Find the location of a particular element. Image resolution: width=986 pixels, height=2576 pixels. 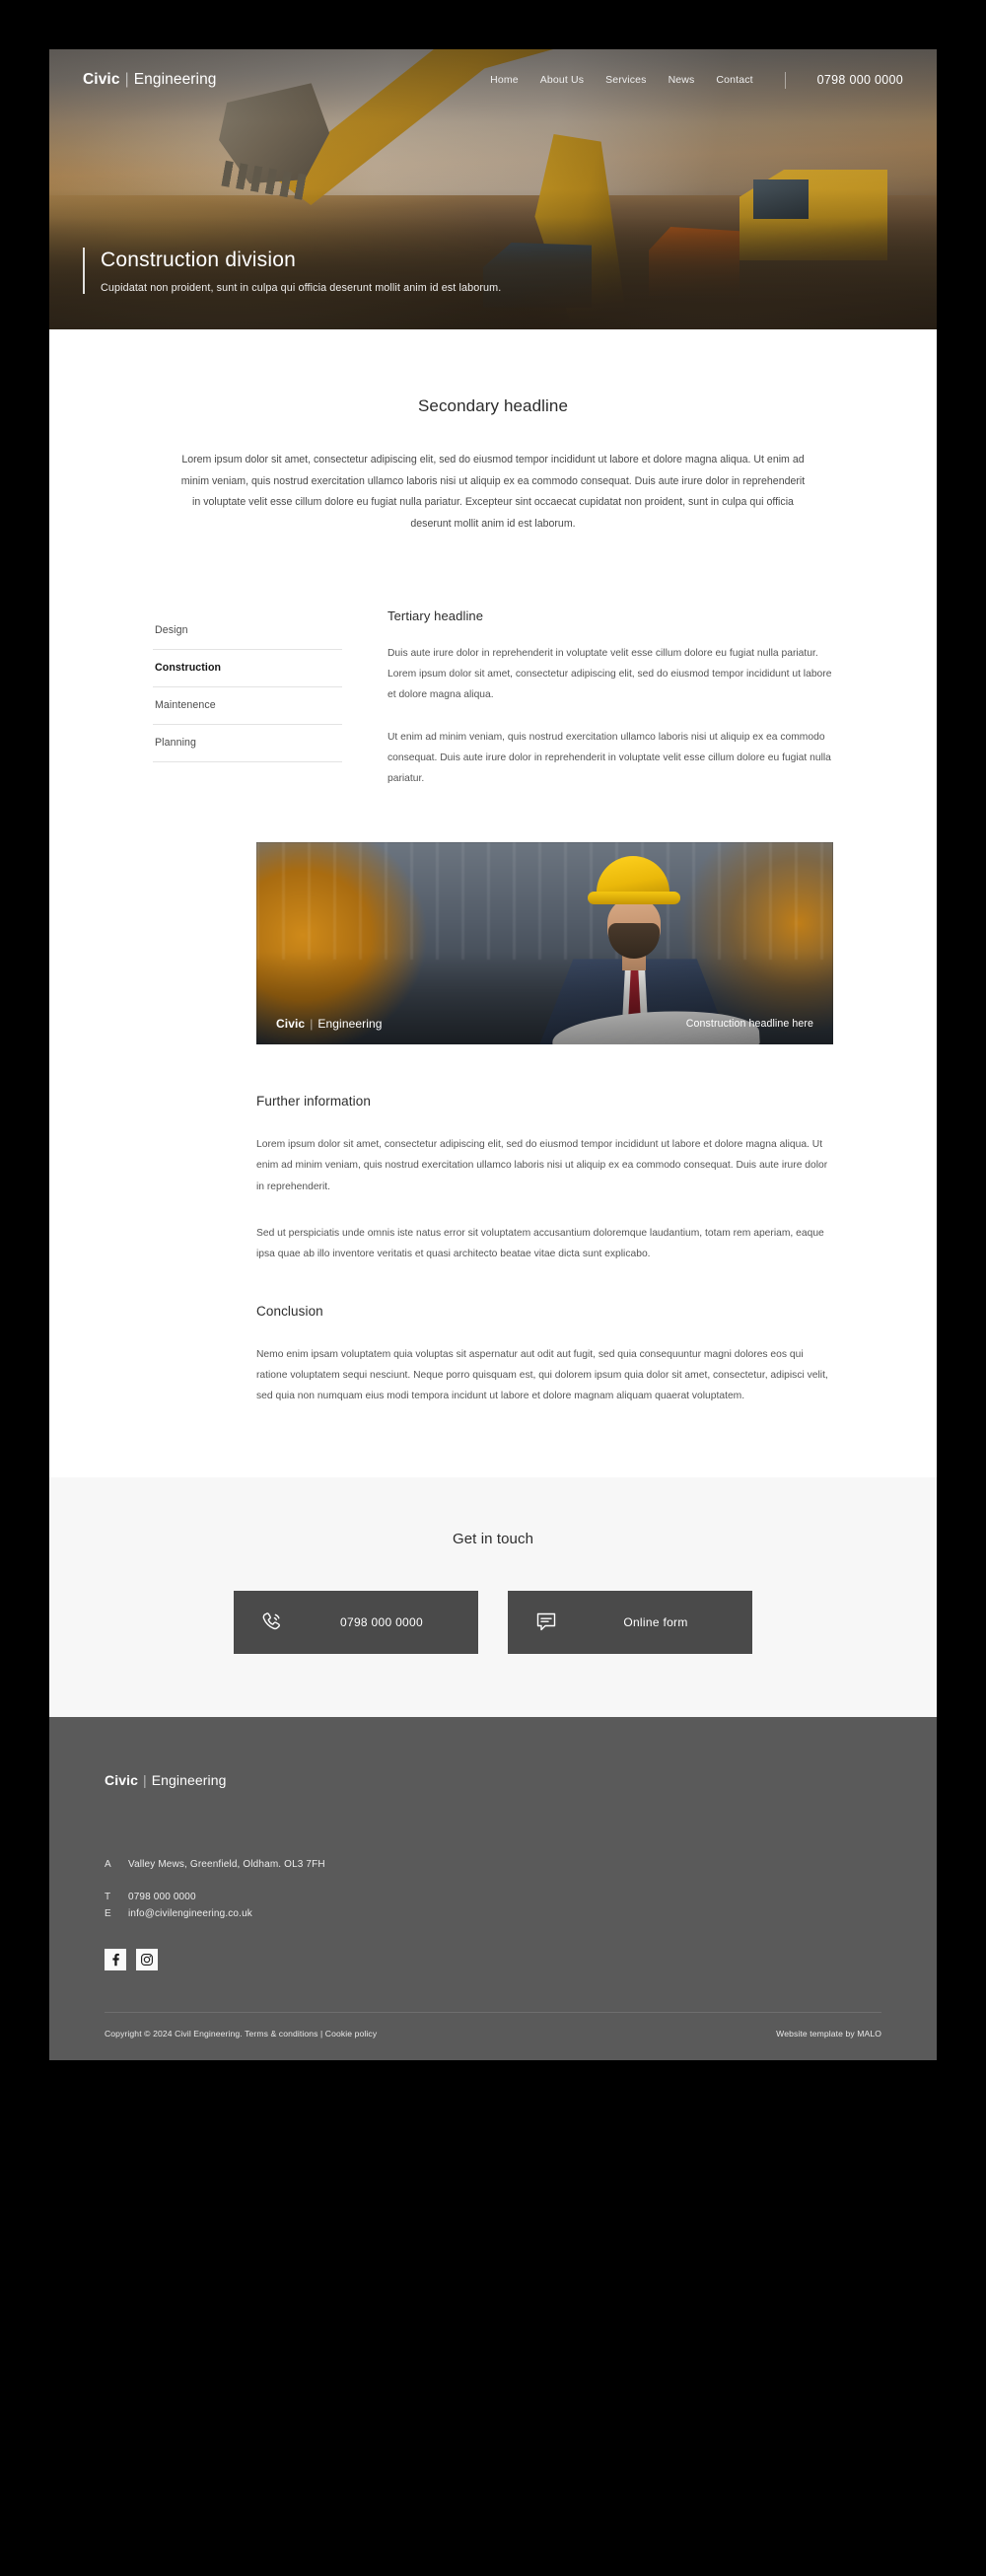

sidebar-item-design: Design is located at coordinates (247, 631).